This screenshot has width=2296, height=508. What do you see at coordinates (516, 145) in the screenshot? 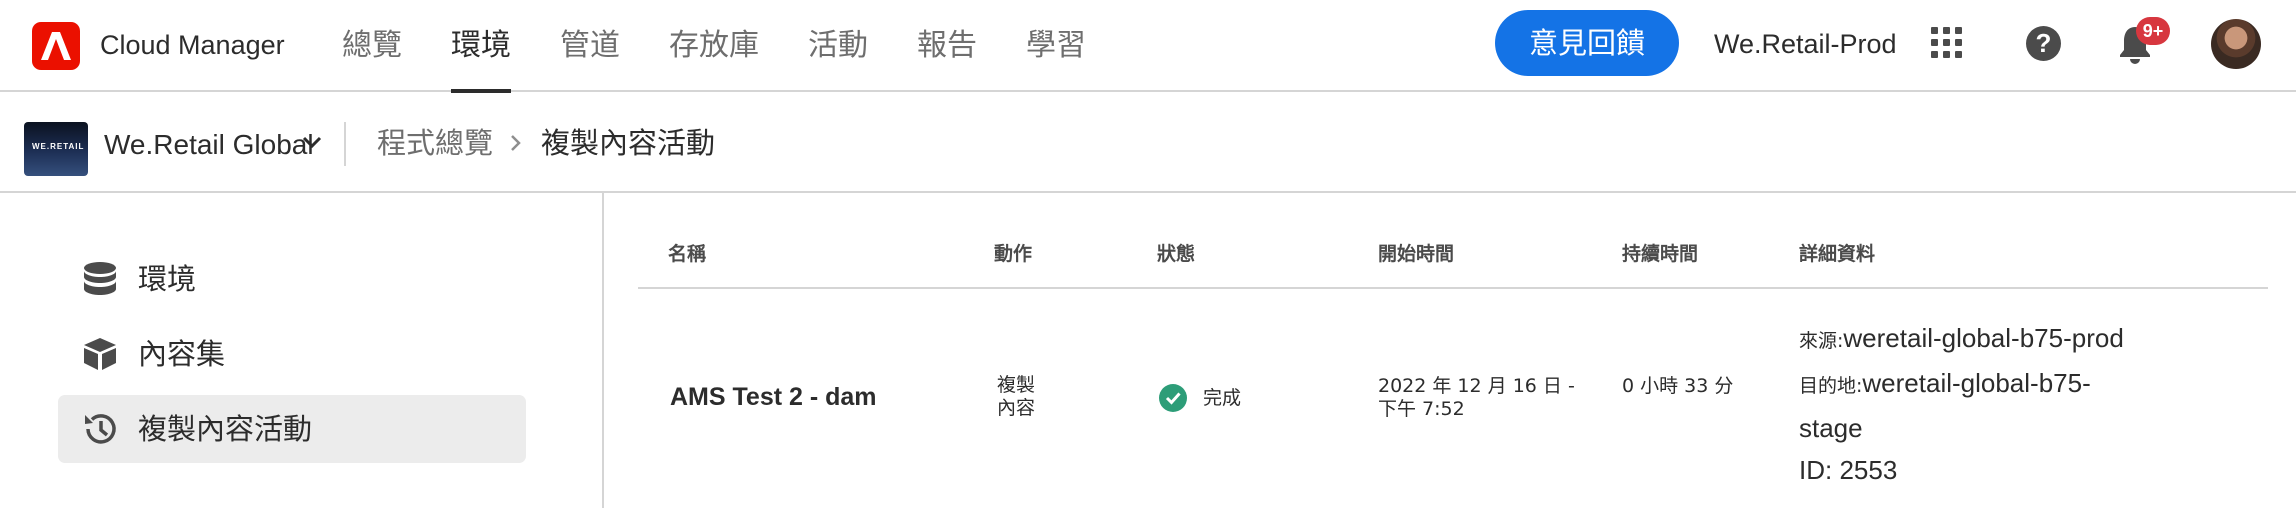
I see `chevron-right-icon` at bounding box center [516, 145].